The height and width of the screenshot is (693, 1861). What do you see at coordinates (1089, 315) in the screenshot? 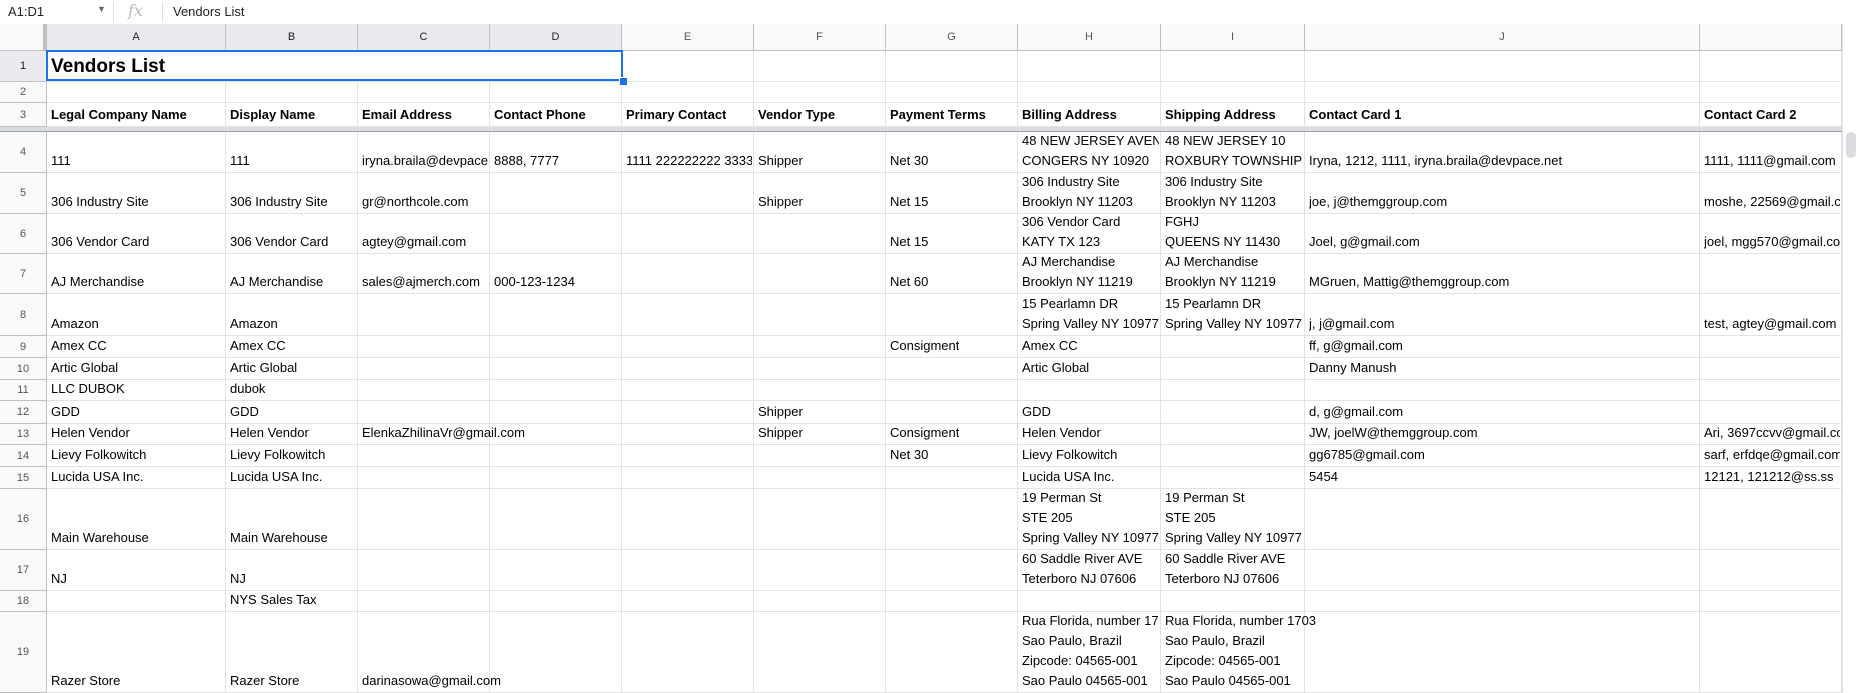
I see `table-cell: 15 Pearlamn DR Spring Valley NY 10977` at bounding box center [1089, 315].